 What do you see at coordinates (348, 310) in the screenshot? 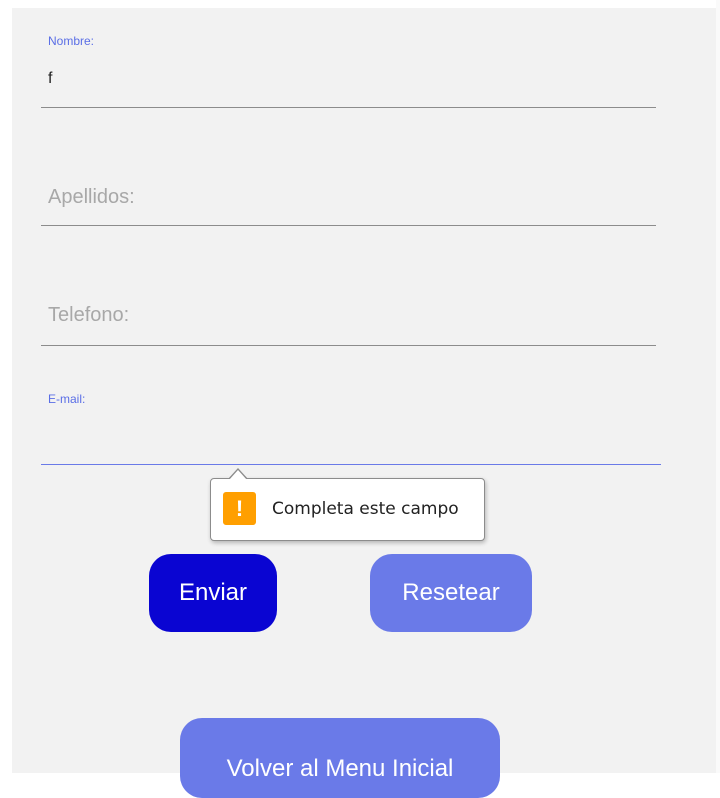
I see `telefono-field: Telefono:` at bounding box center [348, 310].